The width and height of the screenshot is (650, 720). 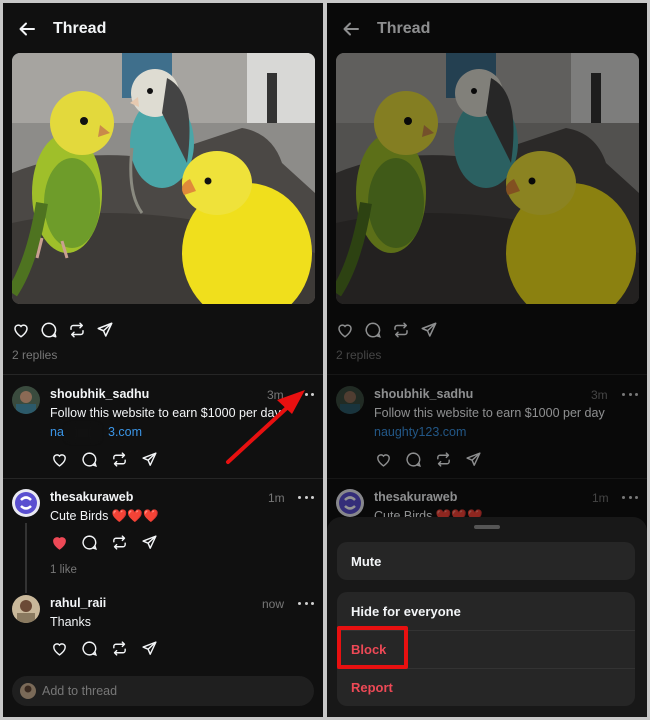 I want to click on header: Thread, so click(x=163, y=29).